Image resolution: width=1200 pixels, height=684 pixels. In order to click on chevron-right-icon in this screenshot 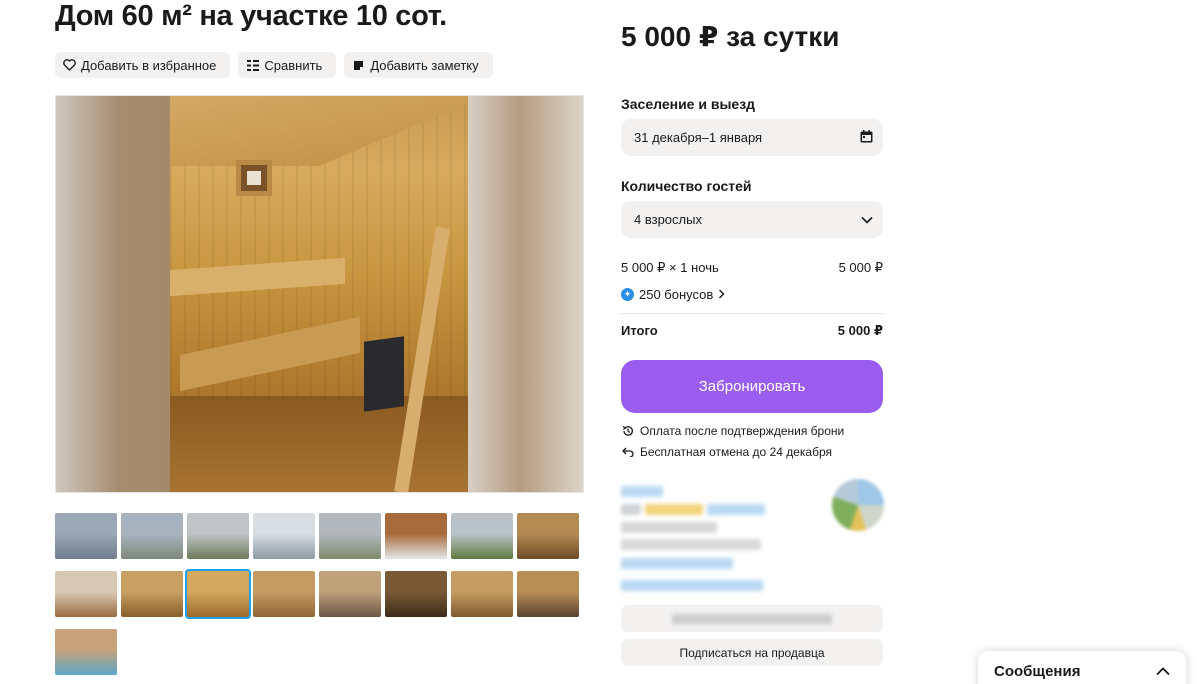, I will do `click(721, 294)`.